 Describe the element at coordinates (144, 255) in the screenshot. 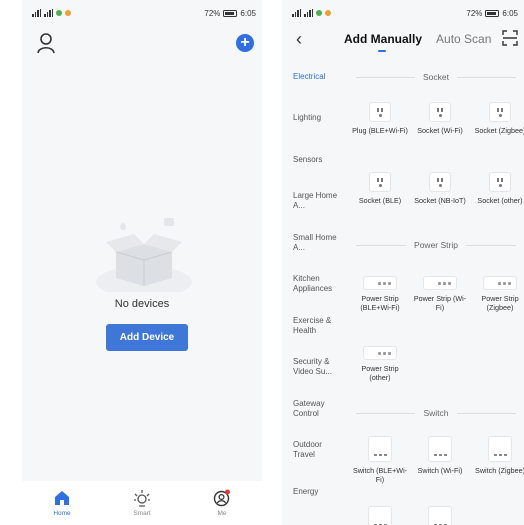

I see `empty-box-illustration` at that location.